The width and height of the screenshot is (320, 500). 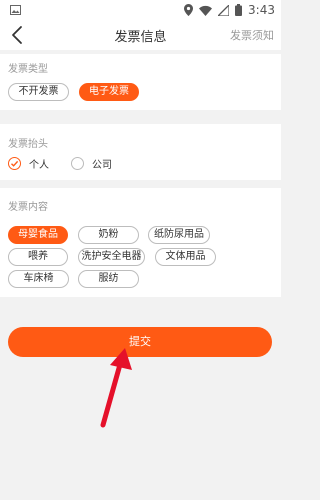 What do you see at coordinates (189, 10) in the screenshot?
I see `location-icon` at bounding box center [189, 10].